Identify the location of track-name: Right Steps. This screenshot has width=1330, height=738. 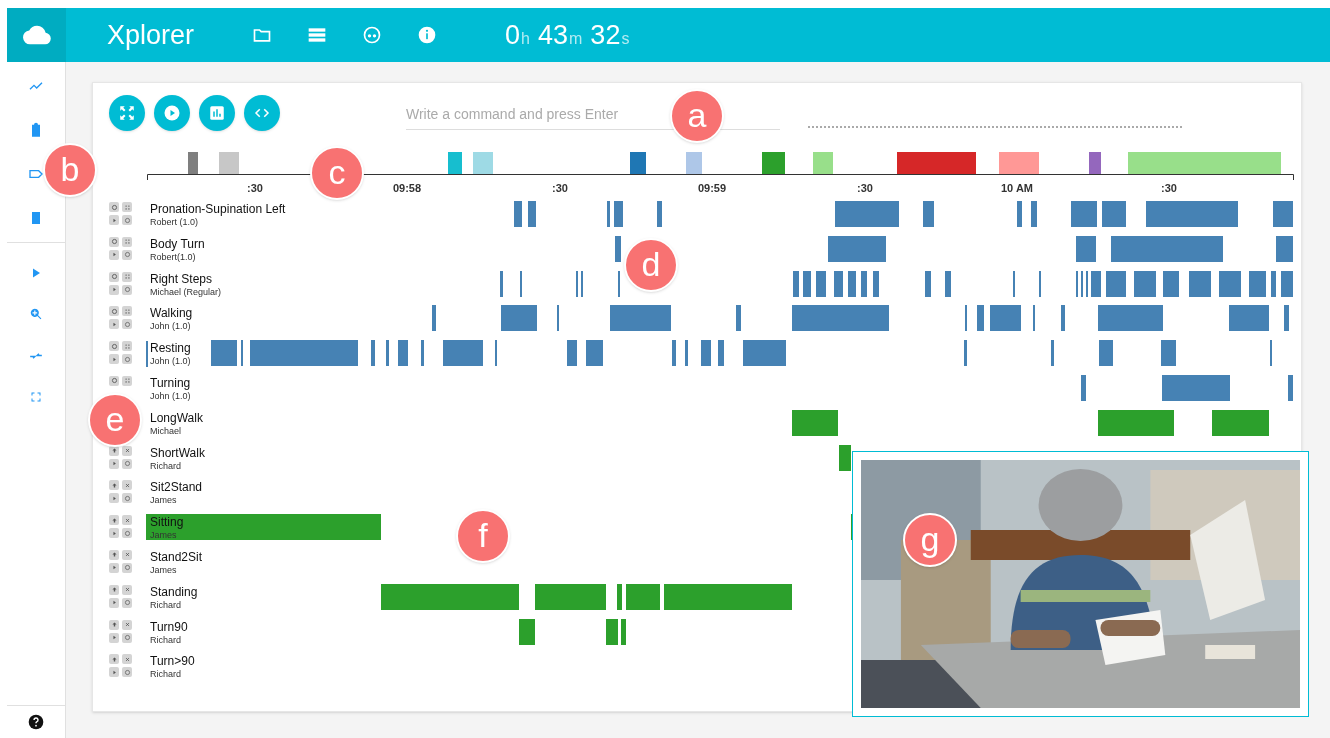
(186, 278).